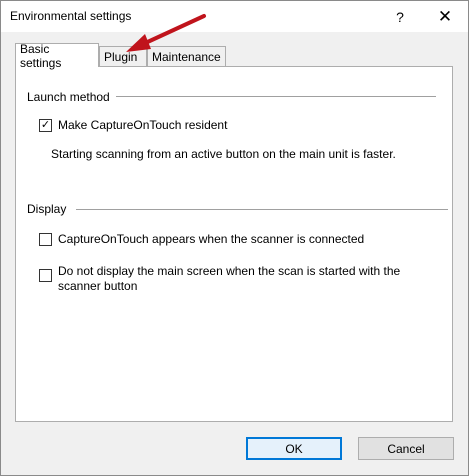  Describe the element at coordinates (445, 16) in the screenshot. I see `close-button: ✕` at that location.